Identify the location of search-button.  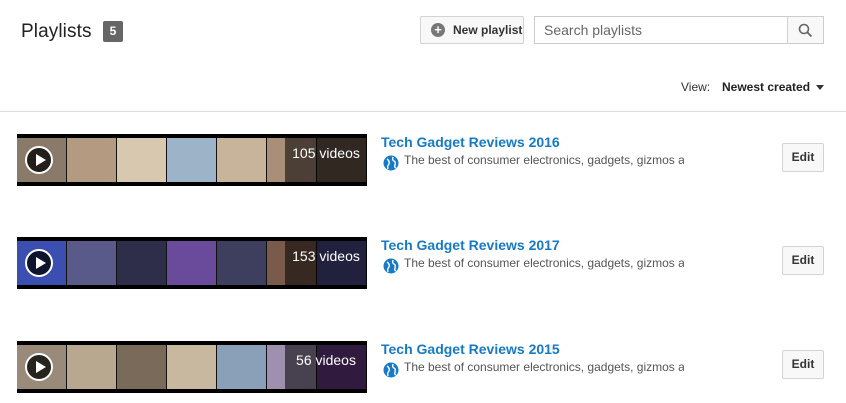
(805, 30).